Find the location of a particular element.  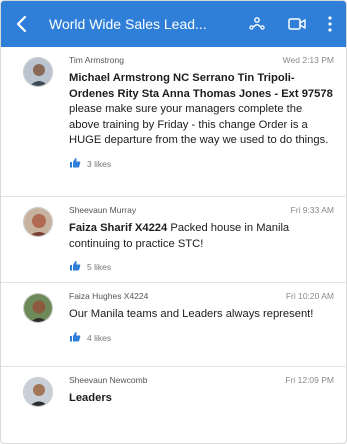

author-name: Sheevaun Newcomb is located at coordinates (108, 380).